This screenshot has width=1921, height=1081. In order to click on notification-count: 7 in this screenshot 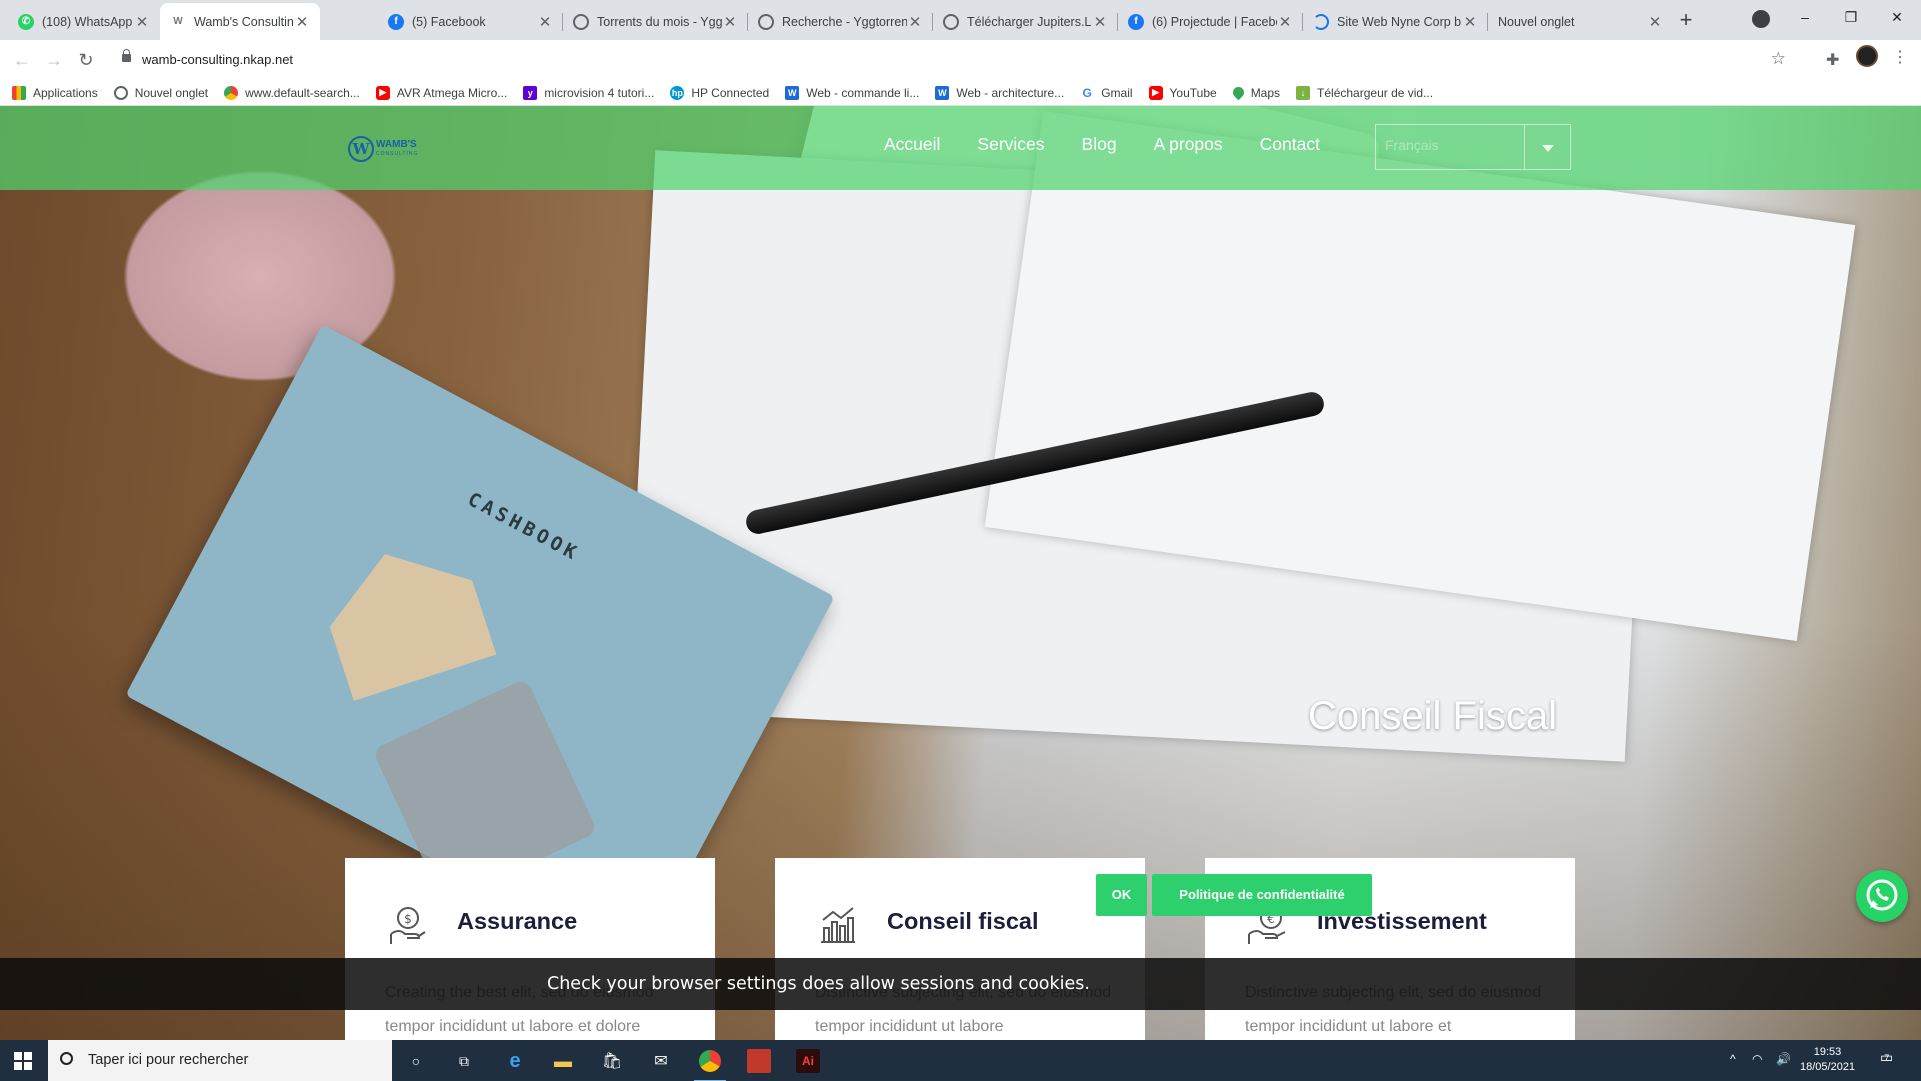, I will do `click(1887, 1058)`.